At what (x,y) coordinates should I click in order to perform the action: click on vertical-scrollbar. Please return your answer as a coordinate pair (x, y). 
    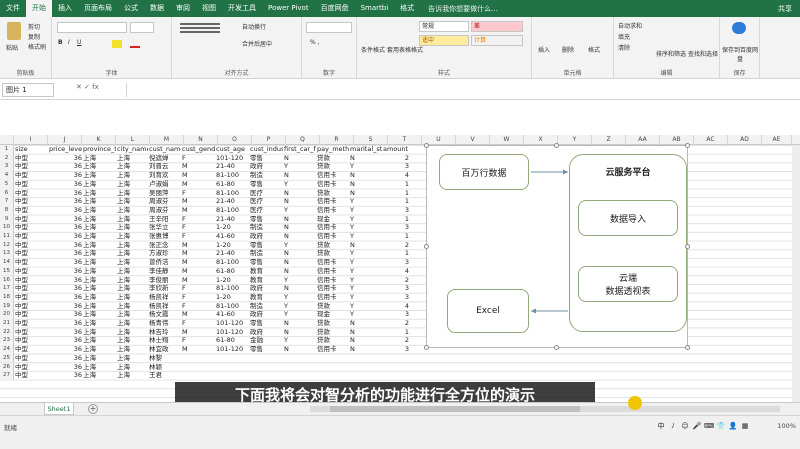
    Looking at the image, I should click on (796, 273).